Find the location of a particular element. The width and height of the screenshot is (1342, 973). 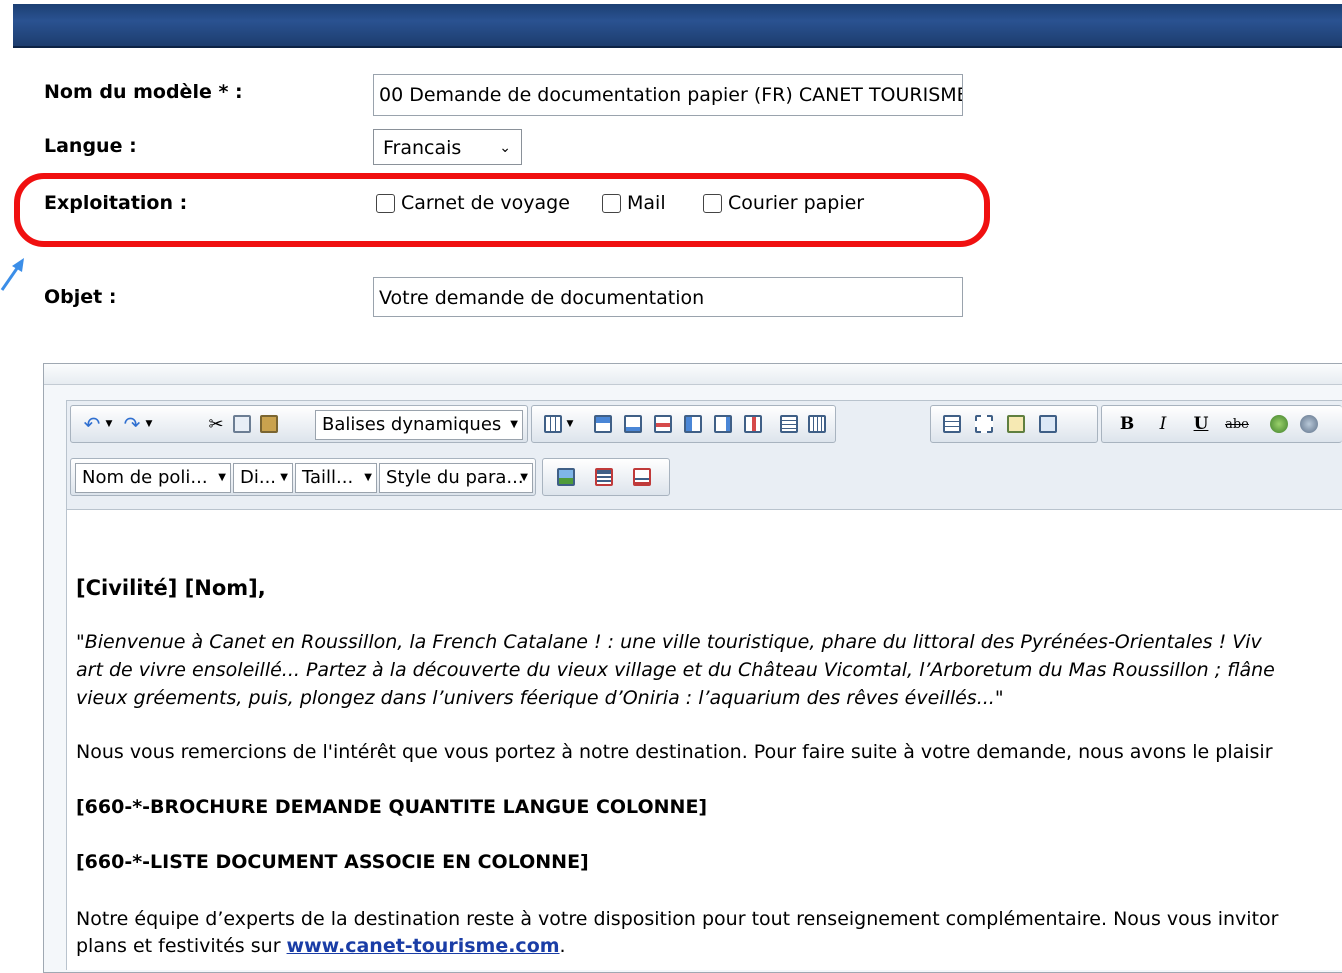

website-link: www.canet-tourisme.com is located at coordinates (423, 946).